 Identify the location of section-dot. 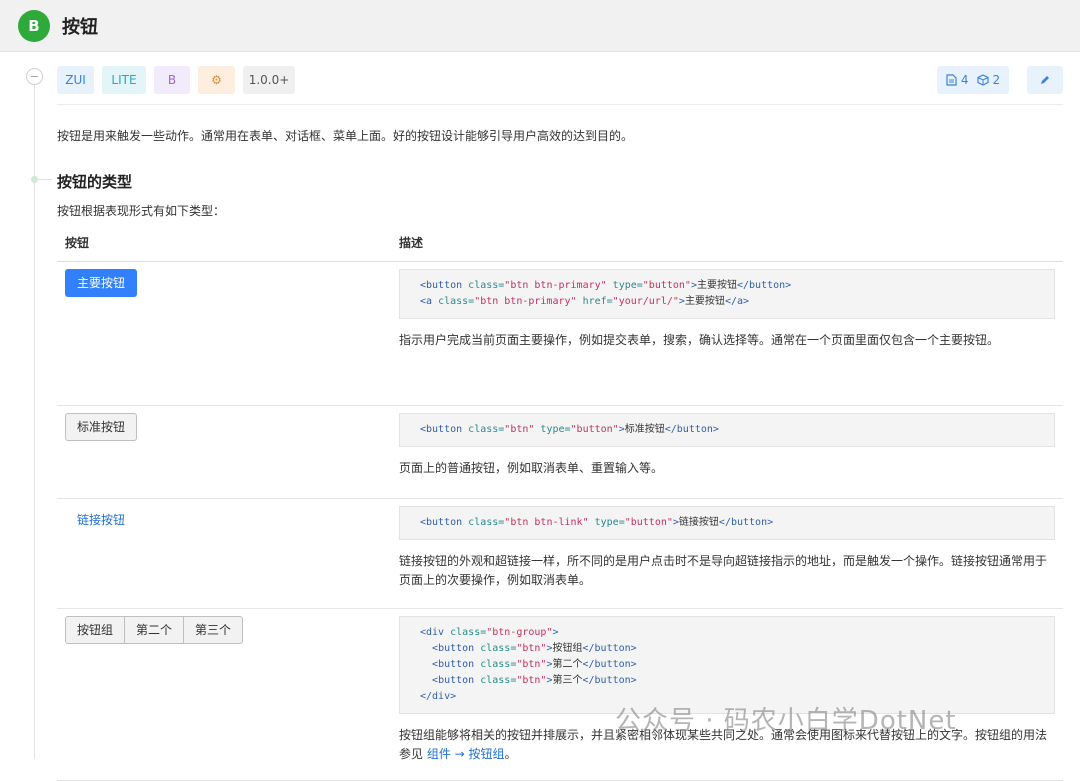
(34, 179).